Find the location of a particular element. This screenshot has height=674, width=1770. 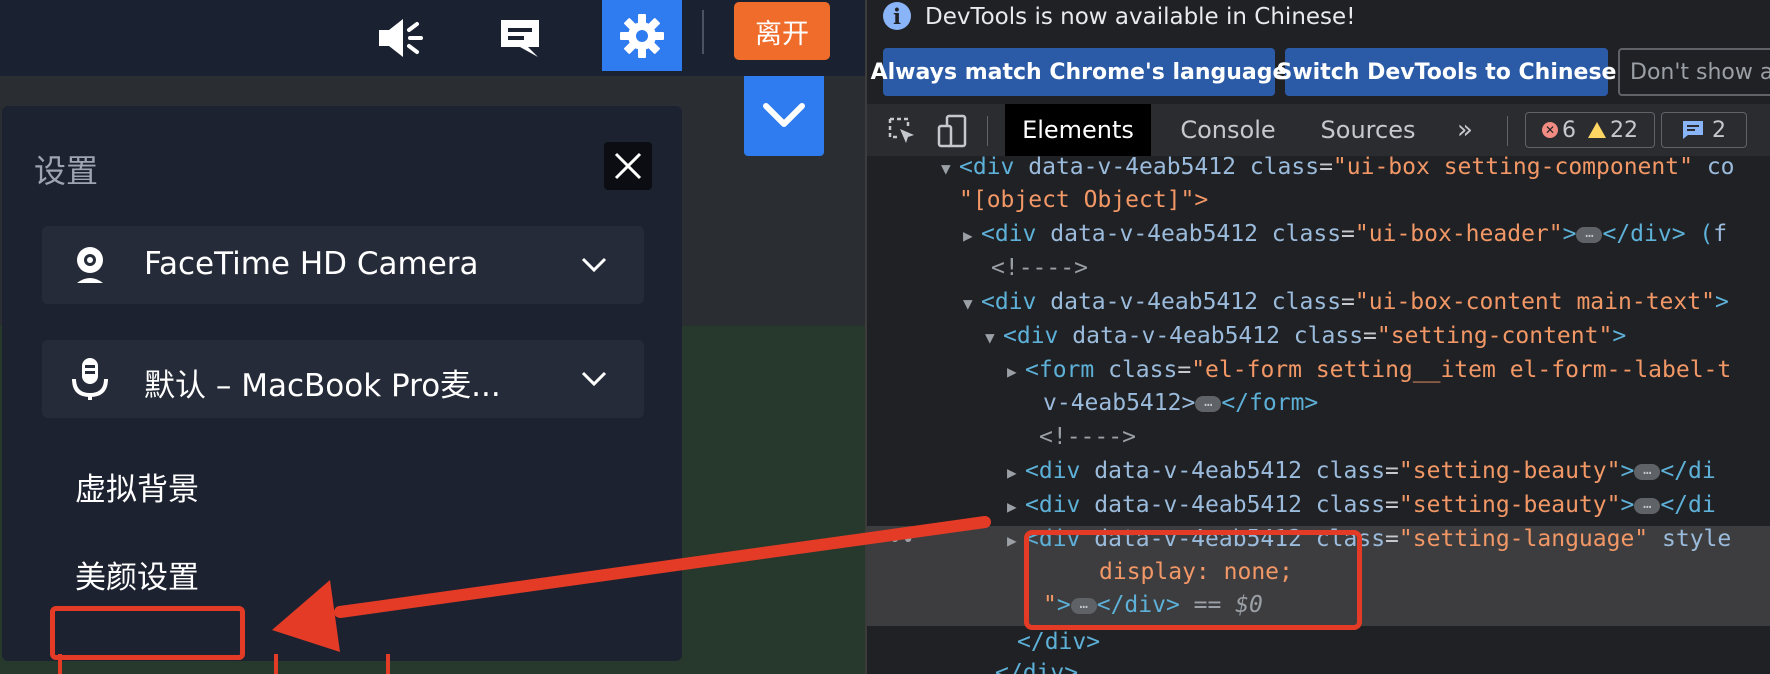

close-icon is located at coordinates (628, 166).